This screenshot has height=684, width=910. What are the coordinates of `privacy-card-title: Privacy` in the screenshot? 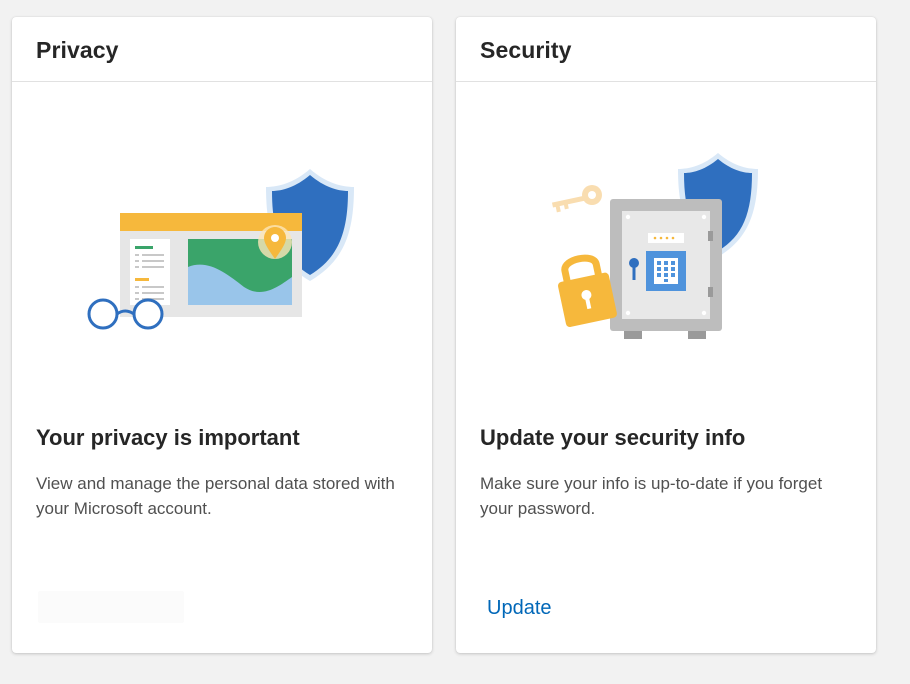 It's located at (77, 50).